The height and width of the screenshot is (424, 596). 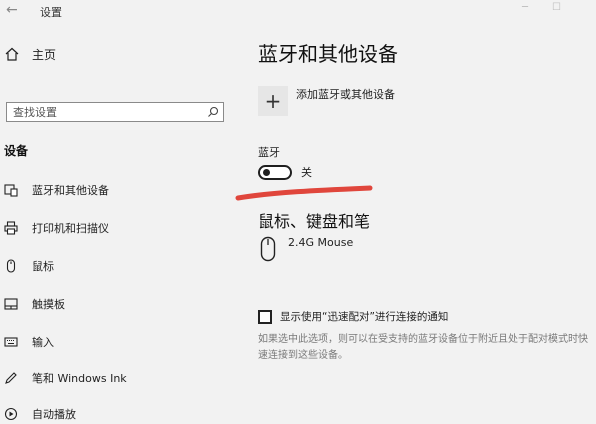 What do you see at coordinates (114, 228) in the screenshot?
I see `sidebar-item-printers: 打印机和扫描仪` at bounding box center [114, 228].